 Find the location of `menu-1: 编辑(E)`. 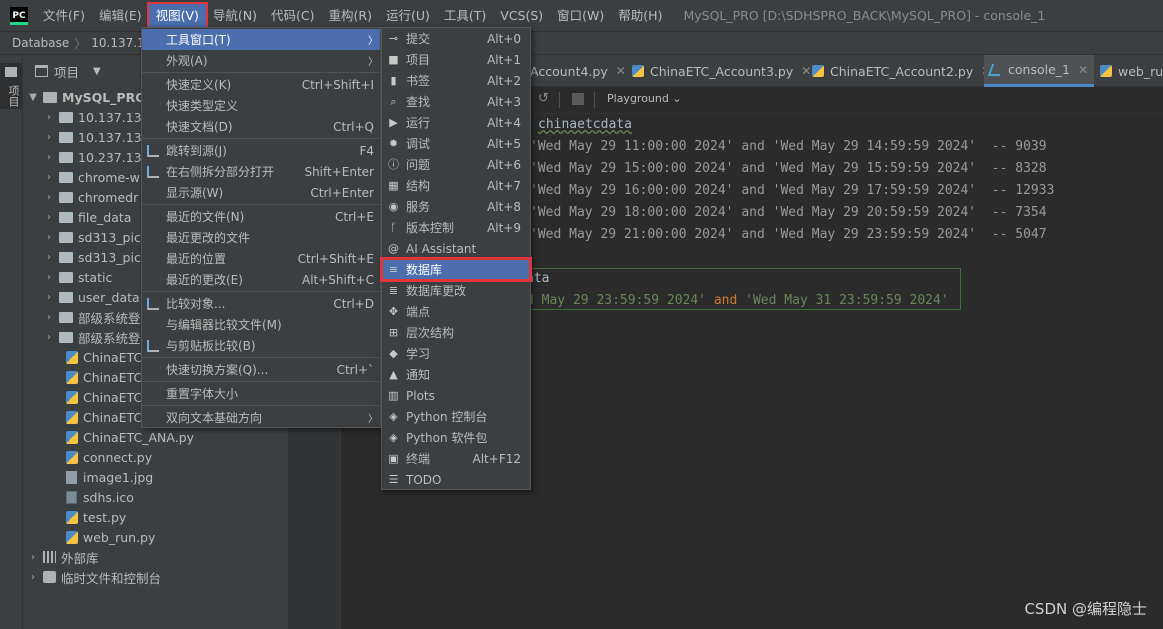

menu-1: 编辑(E) is located at coordinates (120, 16).